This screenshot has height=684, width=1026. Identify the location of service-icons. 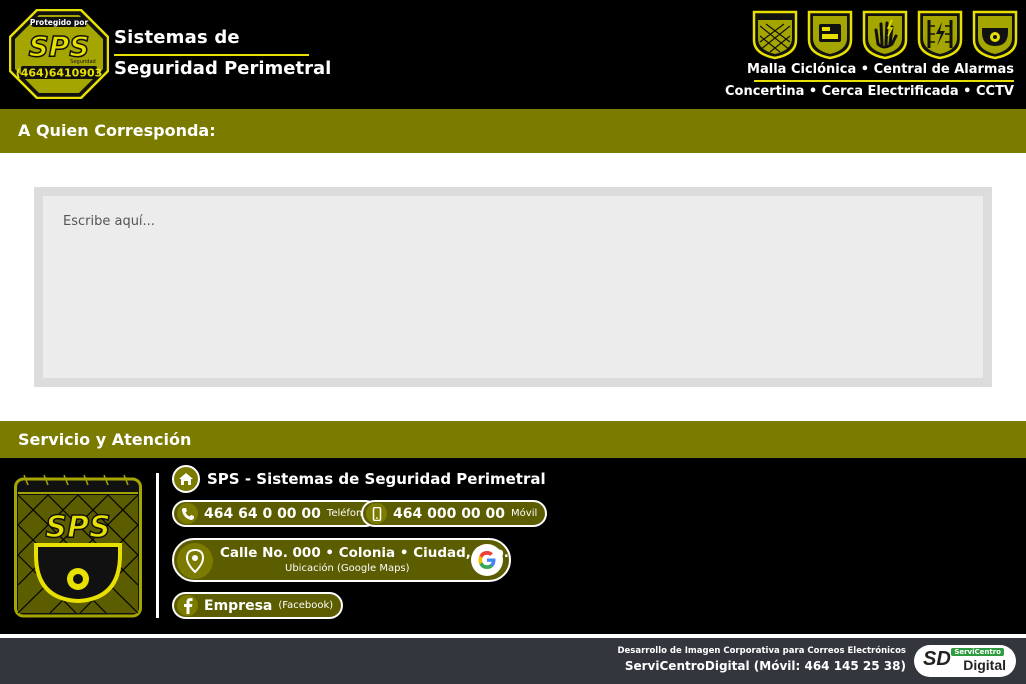
(885, 35).